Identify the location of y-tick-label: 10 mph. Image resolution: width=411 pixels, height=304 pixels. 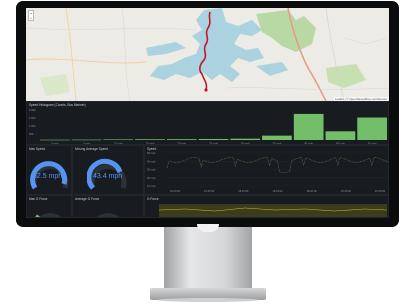
(151, 186).